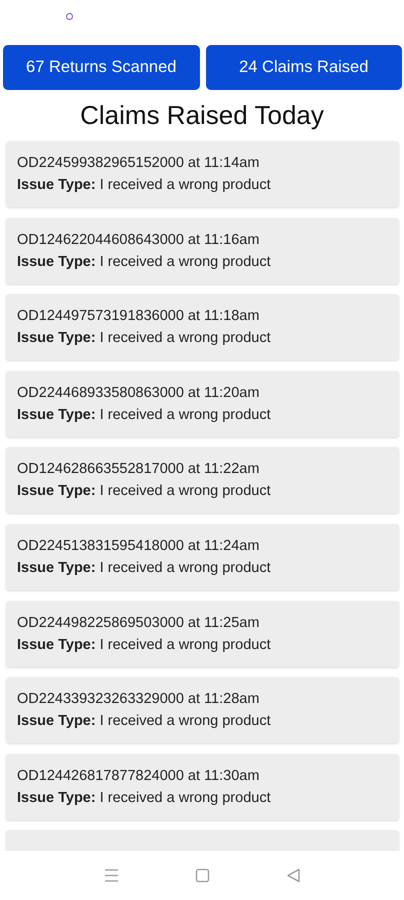 The image size is (404, 900). What do you see at coordinates (138, 240) in the screenshot?
I see `order-line: OD124622044608643000 at 11:16am` at bounding box center [138, 240].